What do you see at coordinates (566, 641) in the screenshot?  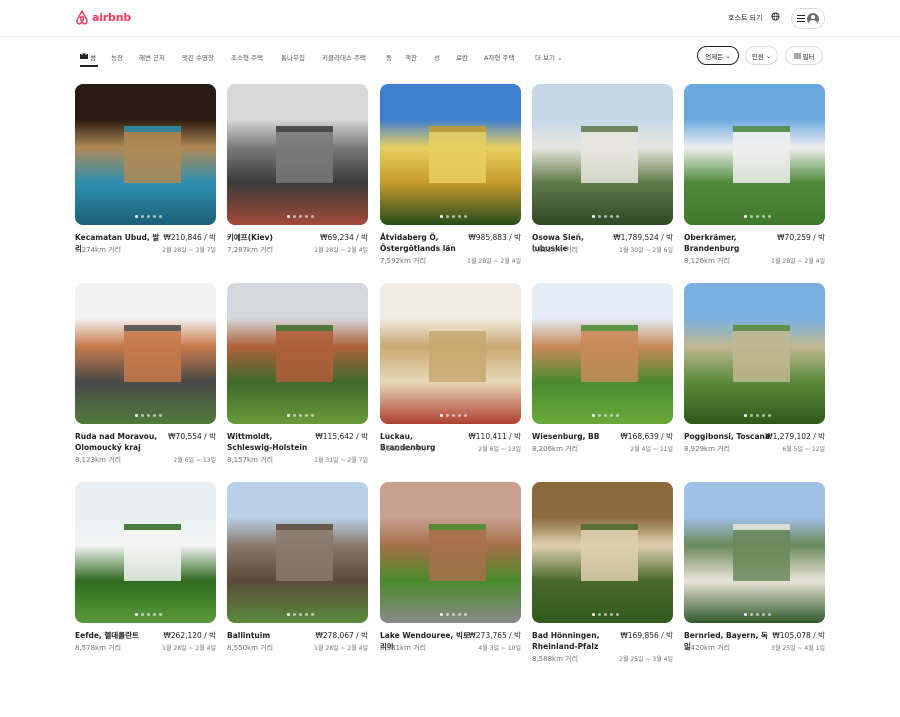 I see `listing-title: Bad Hönningen, Rheinland-Pfalz` at bounding box center [566, 641].